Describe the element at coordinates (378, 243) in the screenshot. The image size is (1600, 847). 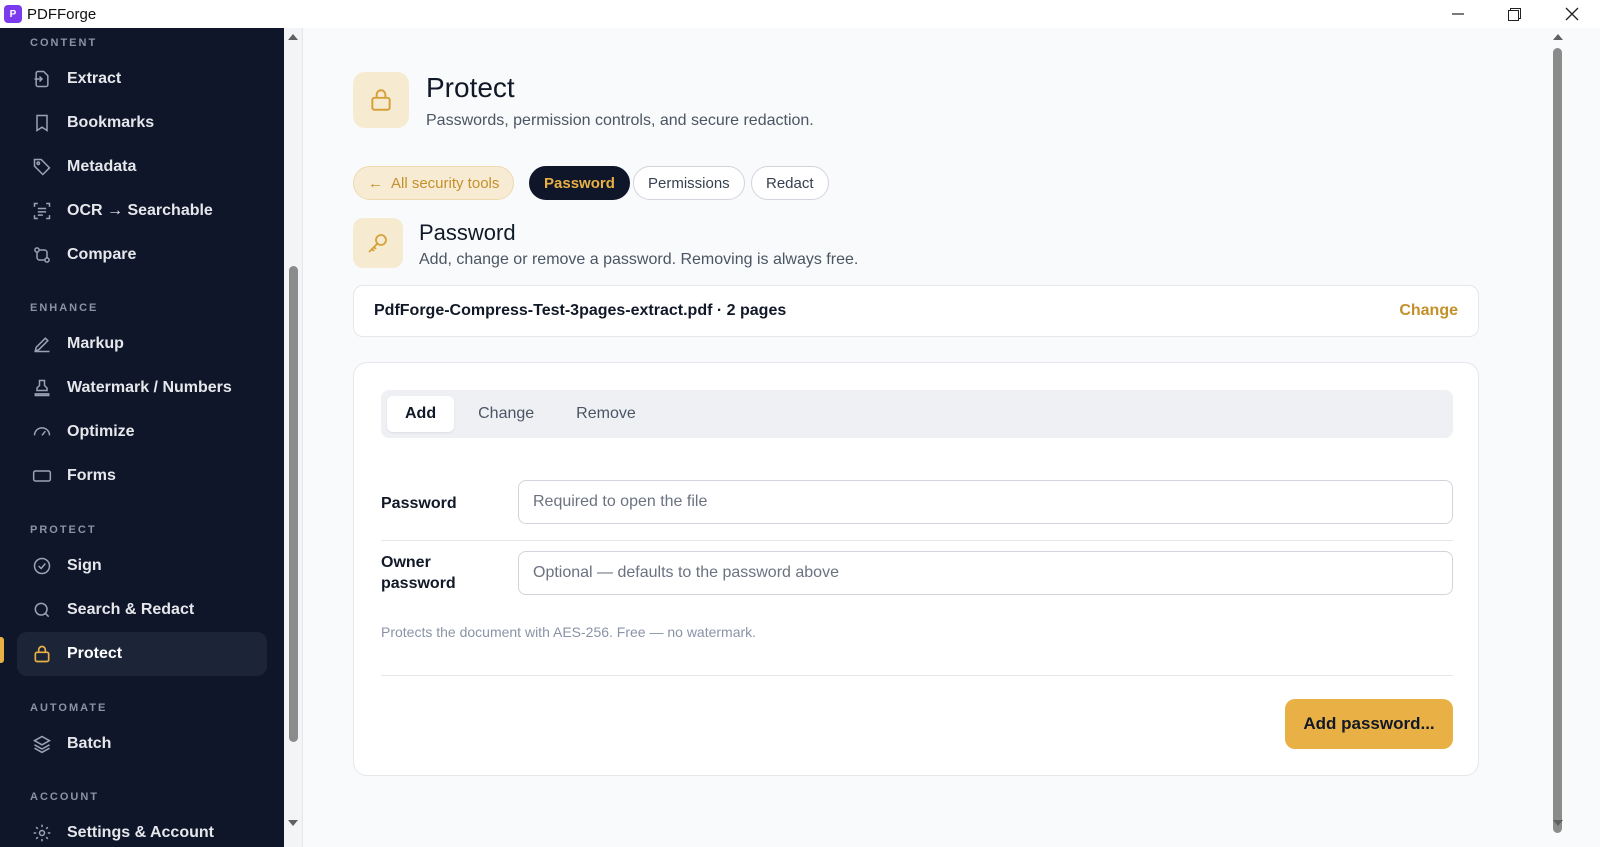
I see `key-icon` at that location.